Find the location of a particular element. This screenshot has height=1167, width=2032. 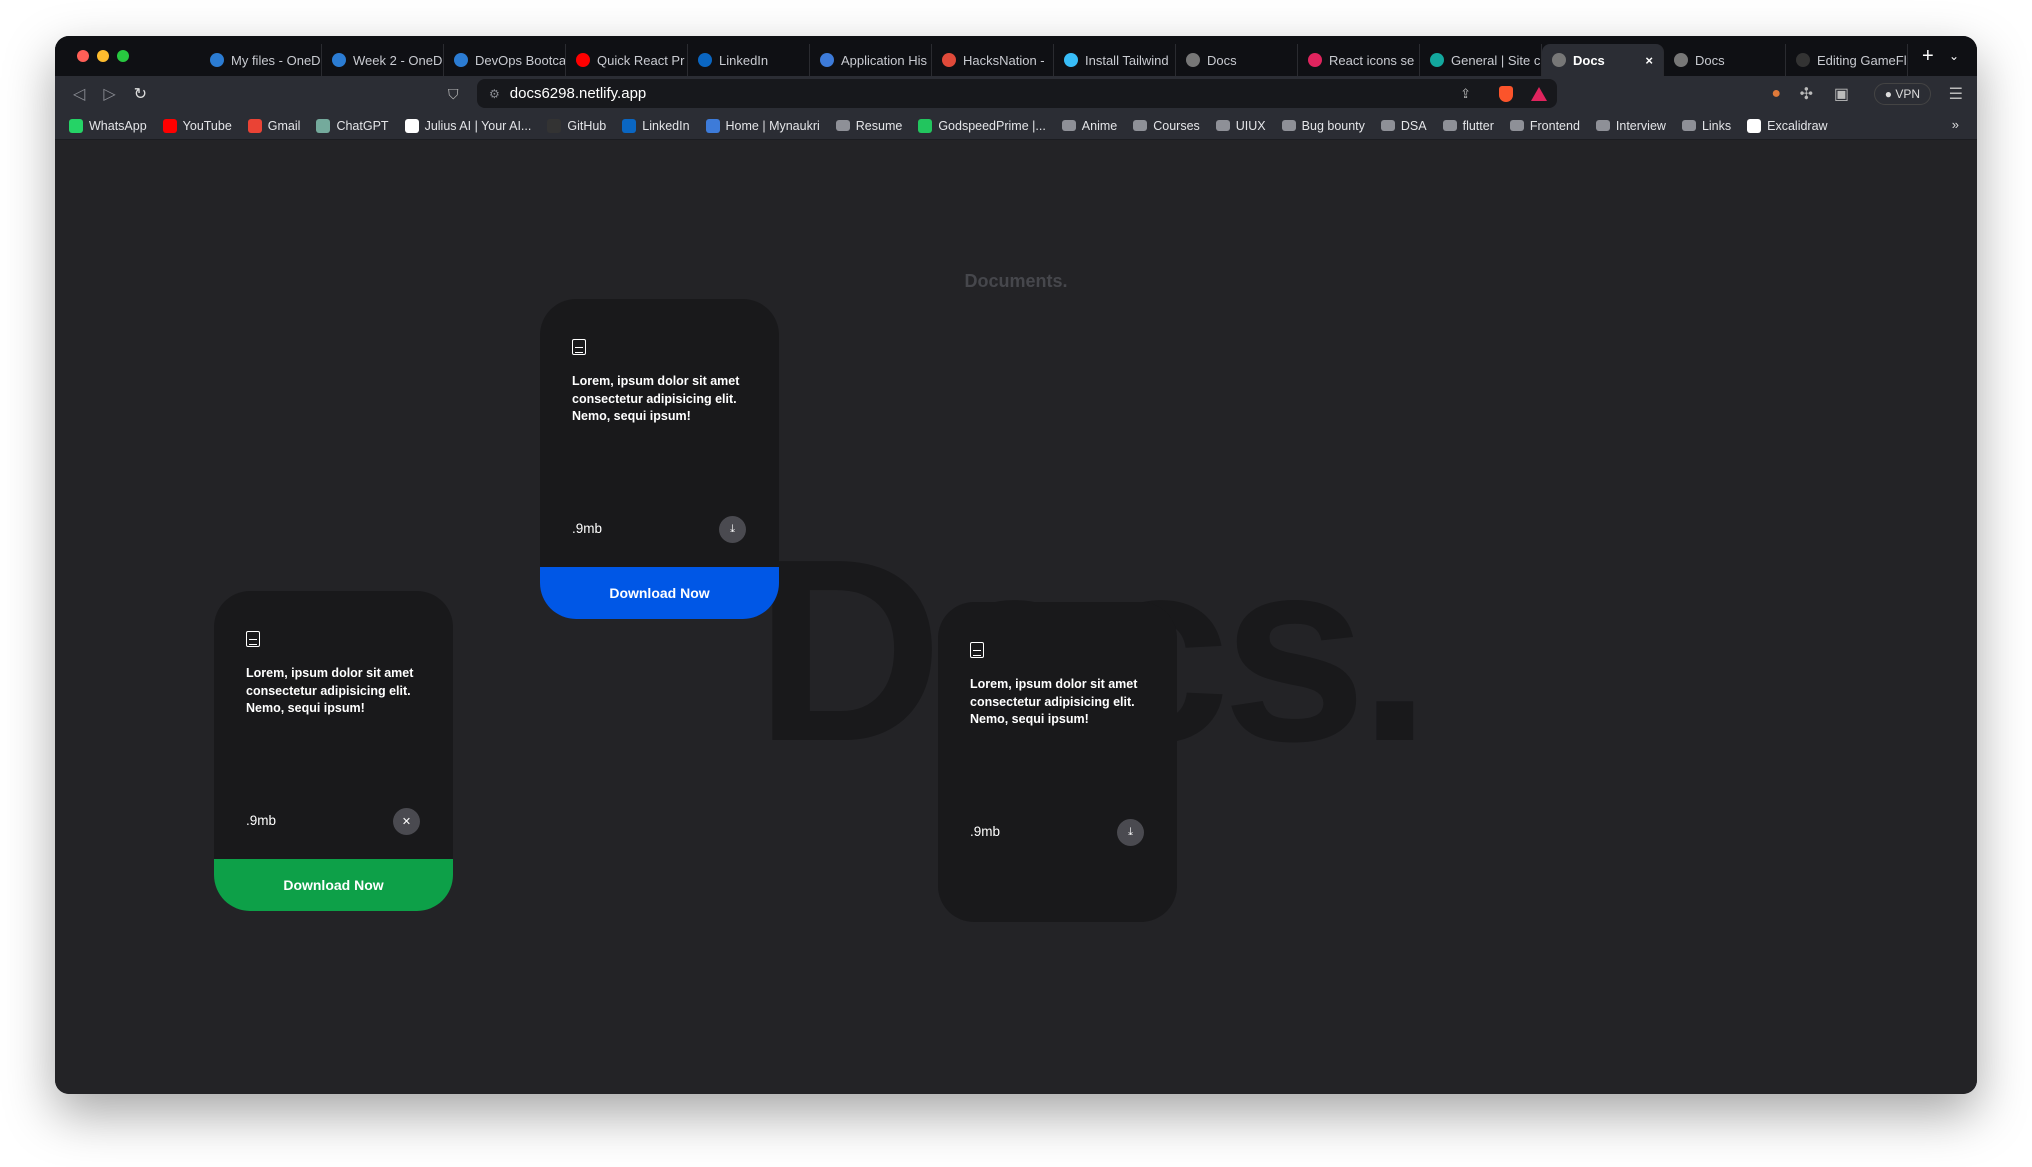

bookmark-label: YouTube is located at coordinates (207, 125).